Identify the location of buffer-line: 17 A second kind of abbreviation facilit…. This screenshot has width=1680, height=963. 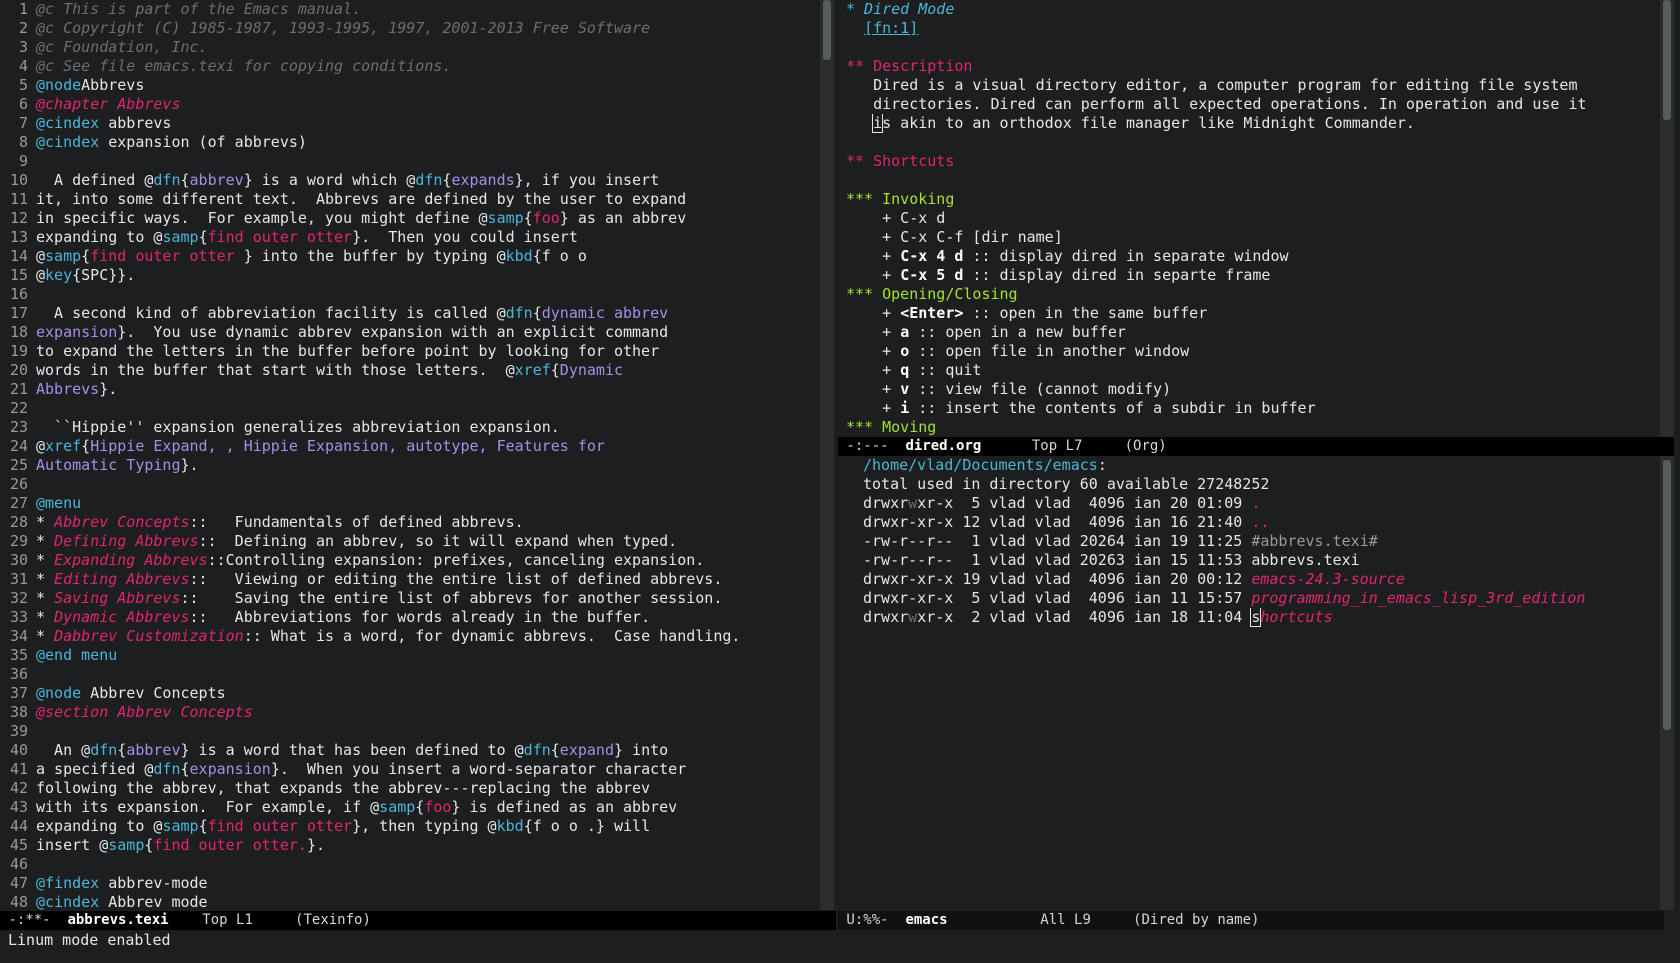
(405, 313).